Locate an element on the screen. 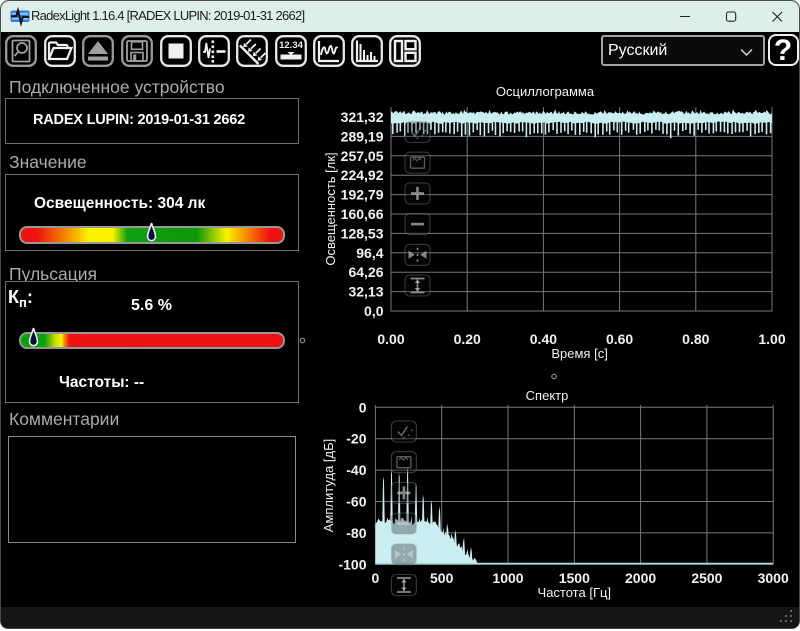  svg-text: 321,32 is located at coordinates (362, 117).